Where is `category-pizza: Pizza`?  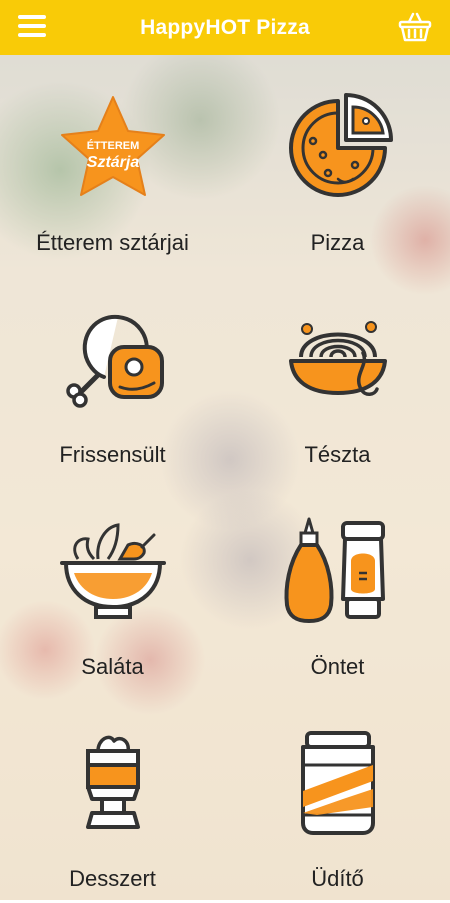
category-pizza: Pizza is located at coordinates (337, 161).